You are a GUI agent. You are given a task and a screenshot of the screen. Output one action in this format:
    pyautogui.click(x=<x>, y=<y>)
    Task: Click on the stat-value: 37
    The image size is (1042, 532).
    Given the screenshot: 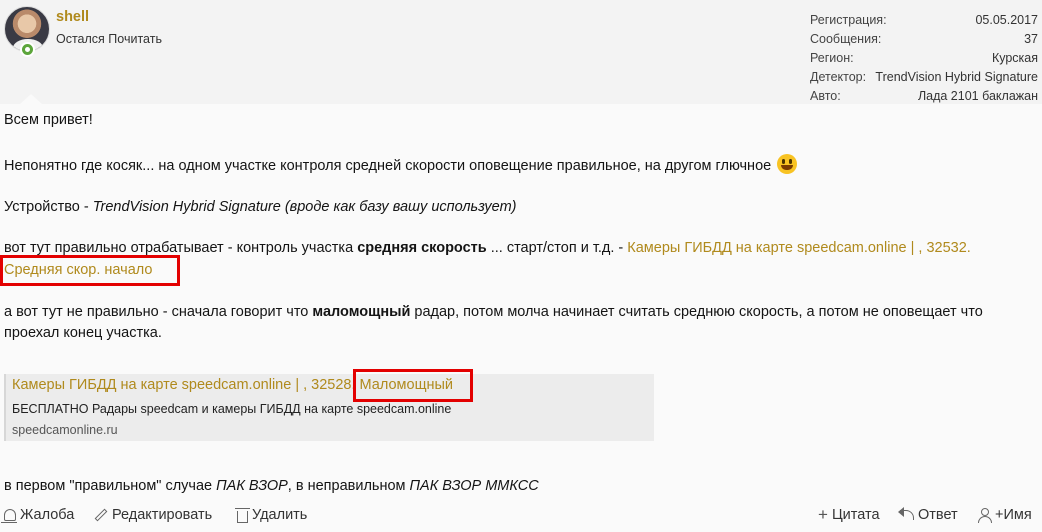 What is the action you would take?
    pyautogui.click(x=1031, y=39)
    